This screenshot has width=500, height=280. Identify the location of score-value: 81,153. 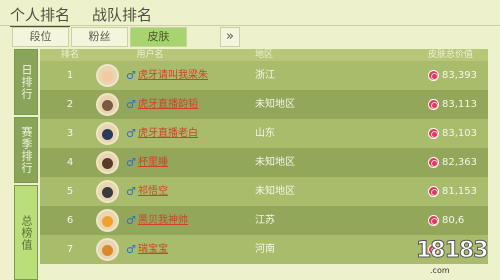
(459, 191).